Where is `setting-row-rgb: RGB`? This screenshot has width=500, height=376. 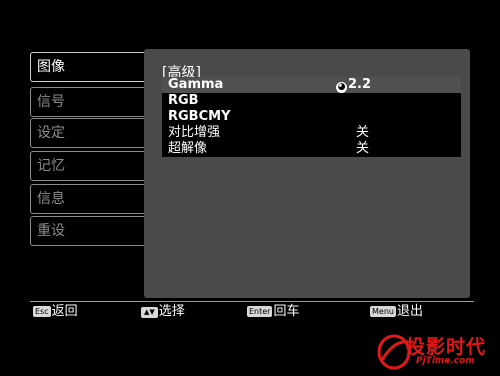
setting-row-rgb: RGB is located at coordinates (311, 101).